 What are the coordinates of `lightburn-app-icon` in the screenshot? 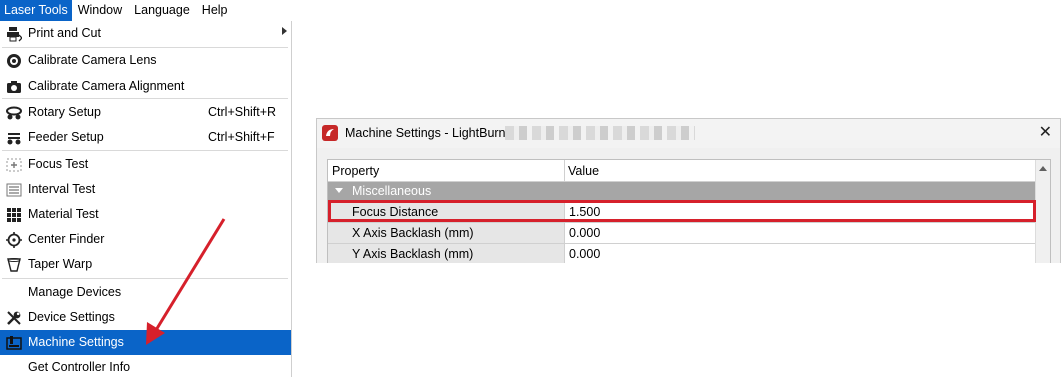 It's located at (330, 133).